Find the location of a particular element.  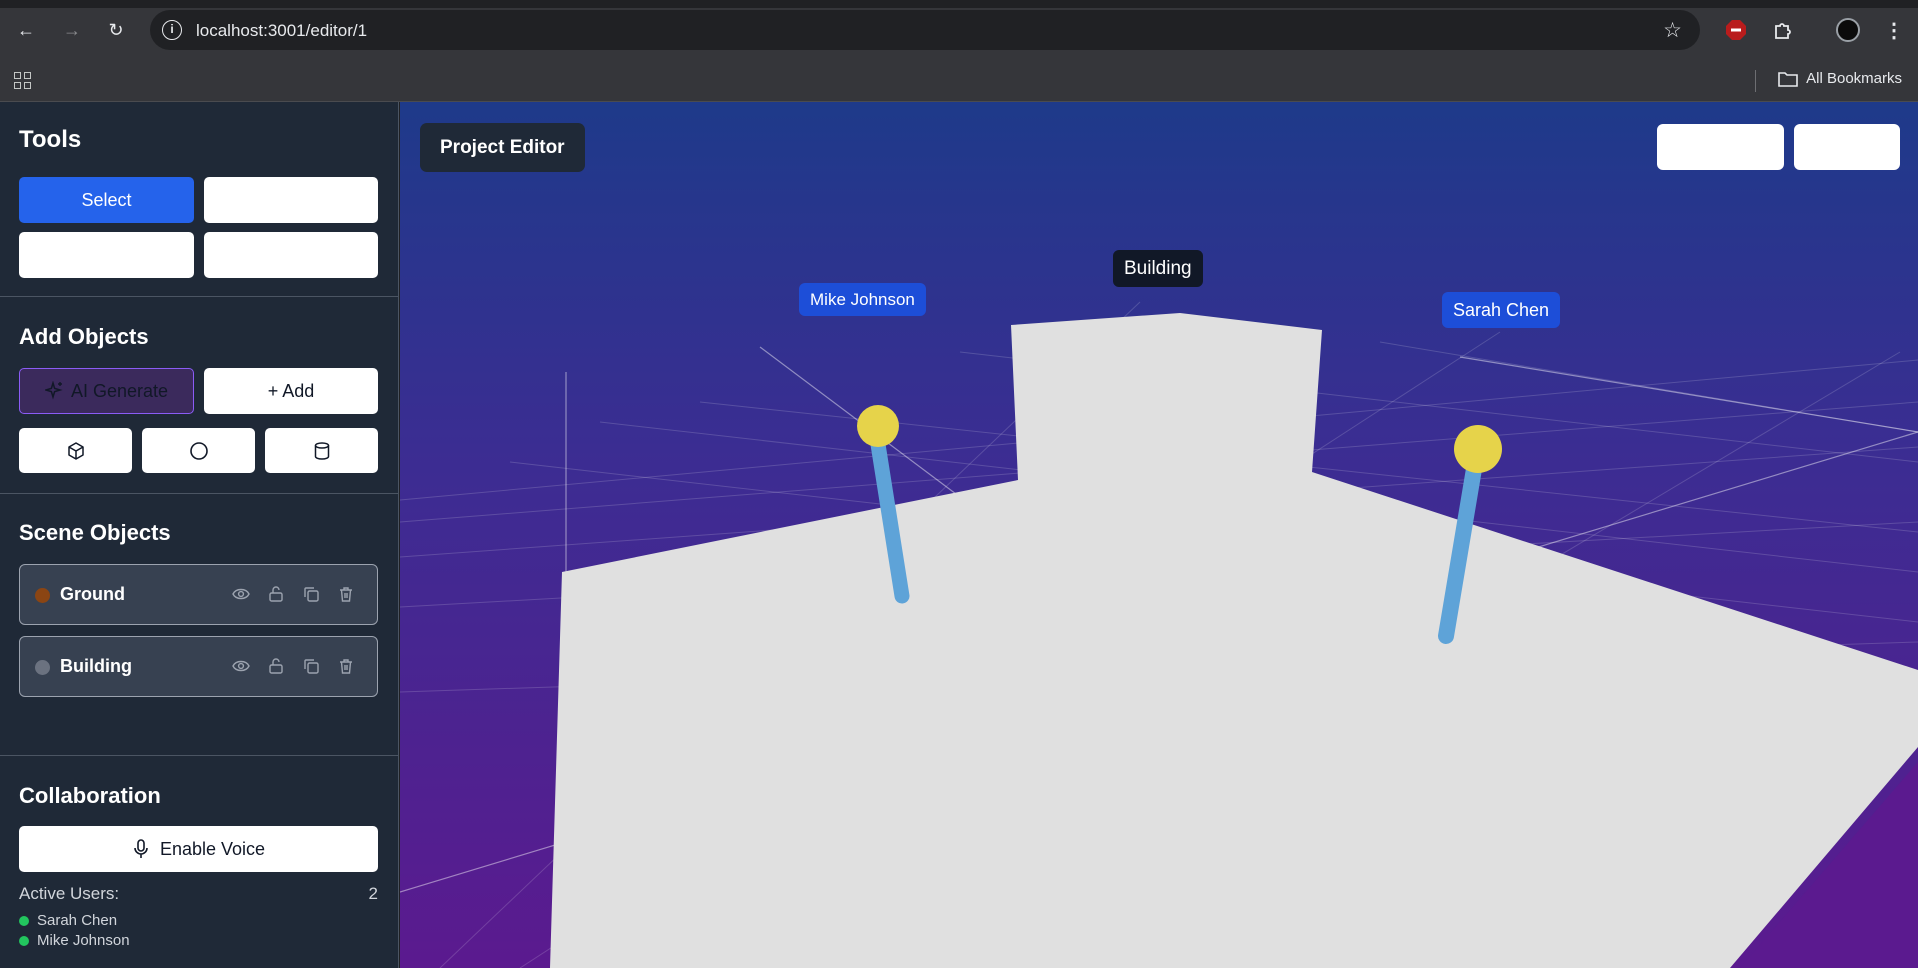

active-users-label: Active Users: is located at coordinates (69, 893).